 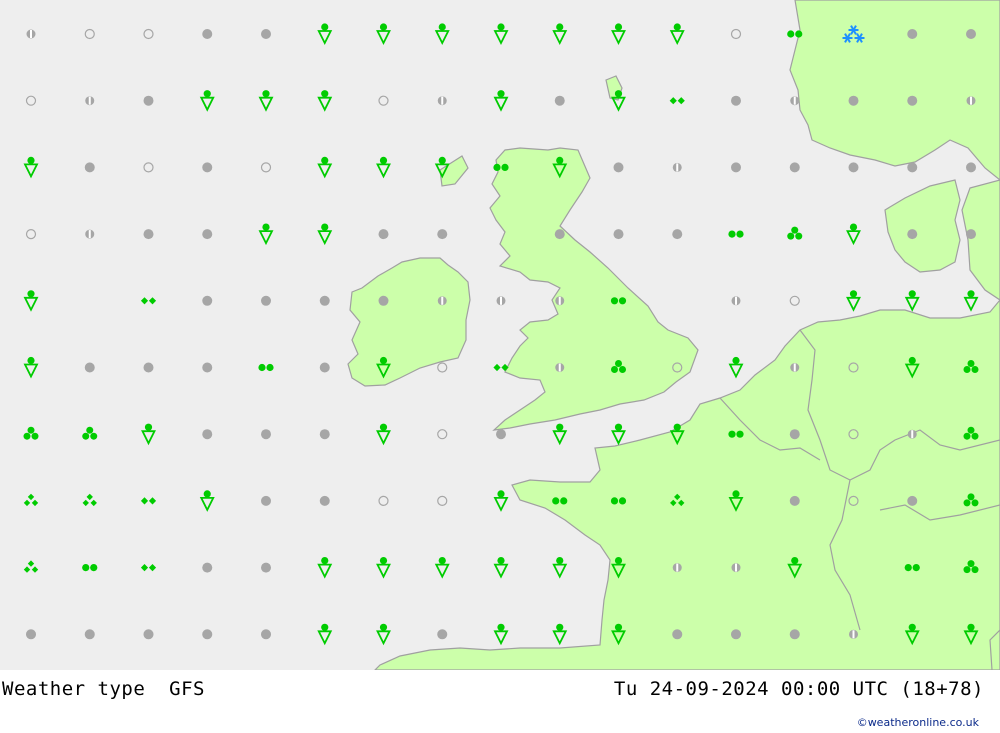 What do you see at coordinates (187, 689) in the screenshot?
I see `model-name: GFS` at bounding box center [187, 689].